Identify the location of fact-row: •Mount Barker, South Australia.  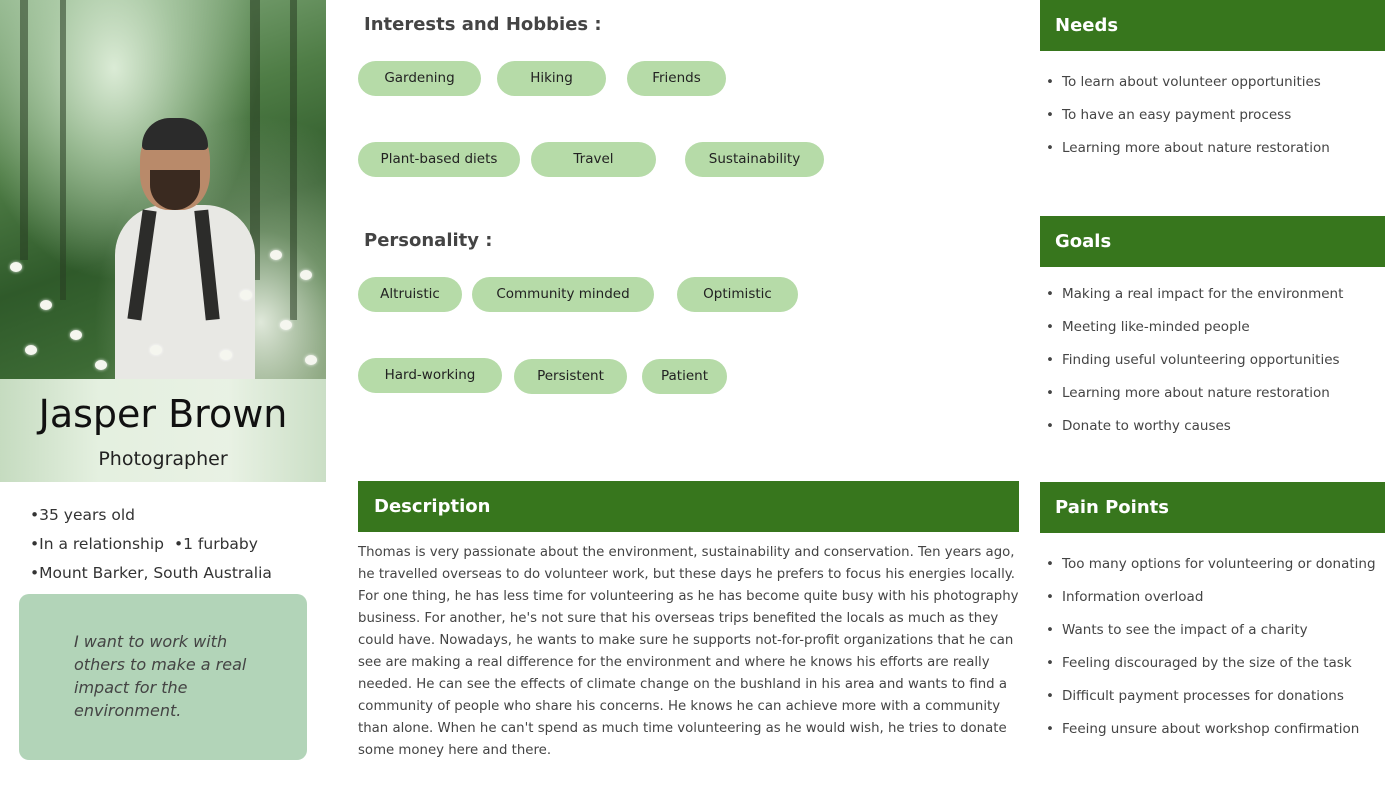
(156, 575).